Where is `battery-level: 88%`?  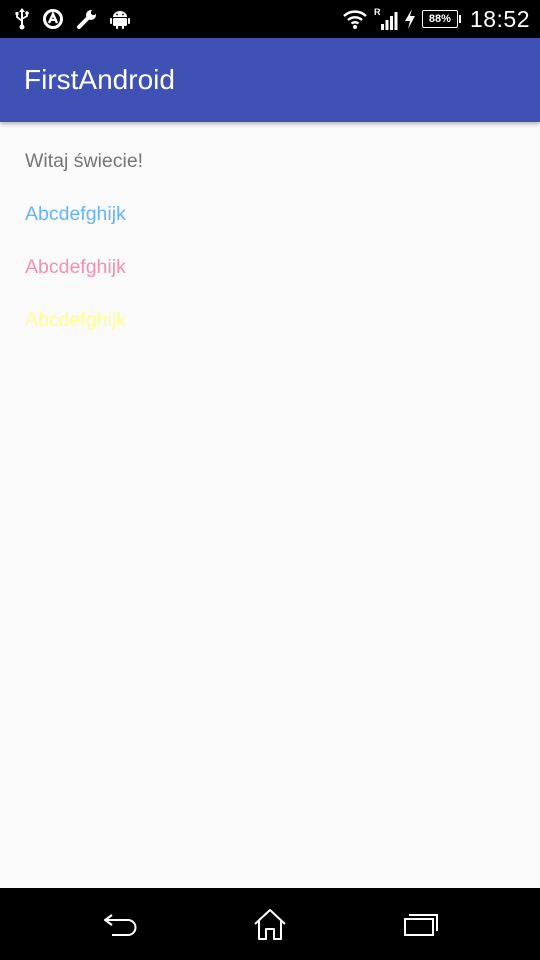
battery-level: 88% is located at coordinates (439, 19).